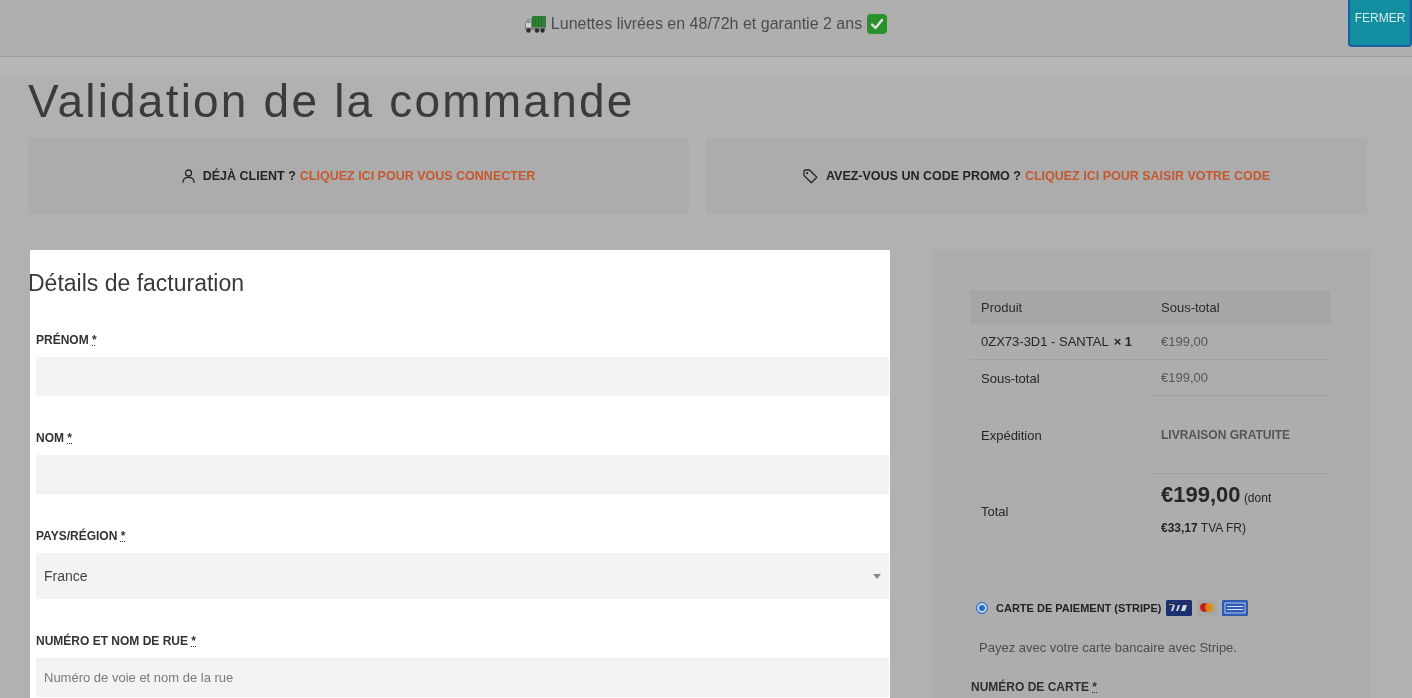  What do you see at coordinates (1108, 647) in the screenshot?
I see `payment-description: Payez avec votre carte bancaire avec Stripe.` at bounding box center [1108, 647].